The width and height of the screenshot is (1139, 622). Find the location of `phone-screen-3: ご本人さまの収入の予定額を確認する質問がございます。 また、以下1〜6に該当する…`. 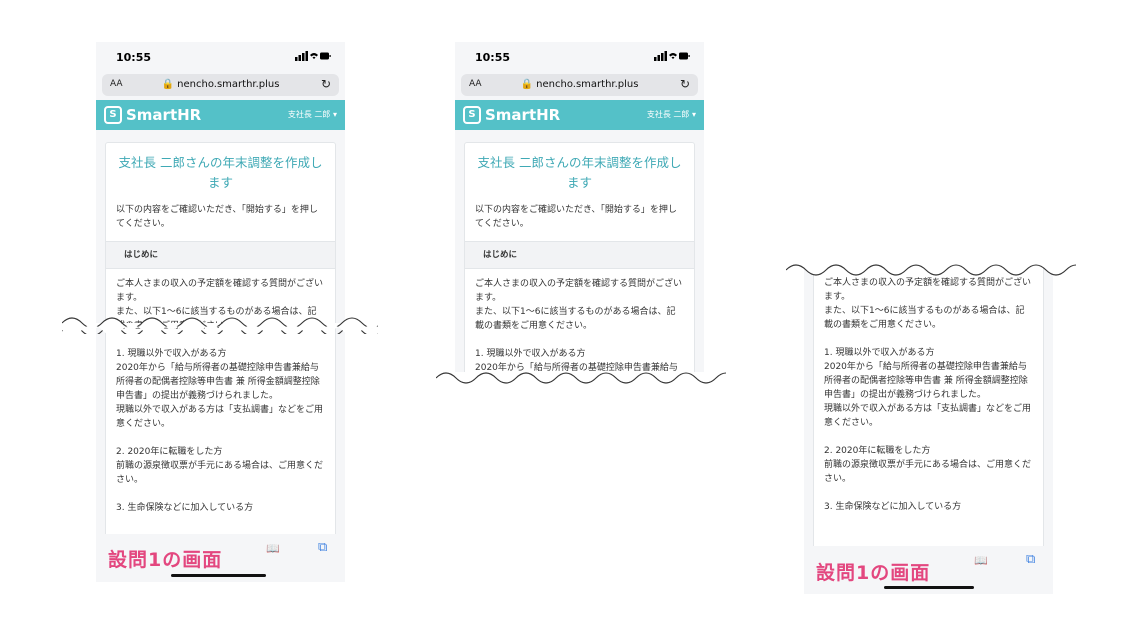

phone-screen-3: ご本人さまの収入の予定額を確認する質問がございます。 また、以下1〜6に該当する… is located at coordinates (928, 428).